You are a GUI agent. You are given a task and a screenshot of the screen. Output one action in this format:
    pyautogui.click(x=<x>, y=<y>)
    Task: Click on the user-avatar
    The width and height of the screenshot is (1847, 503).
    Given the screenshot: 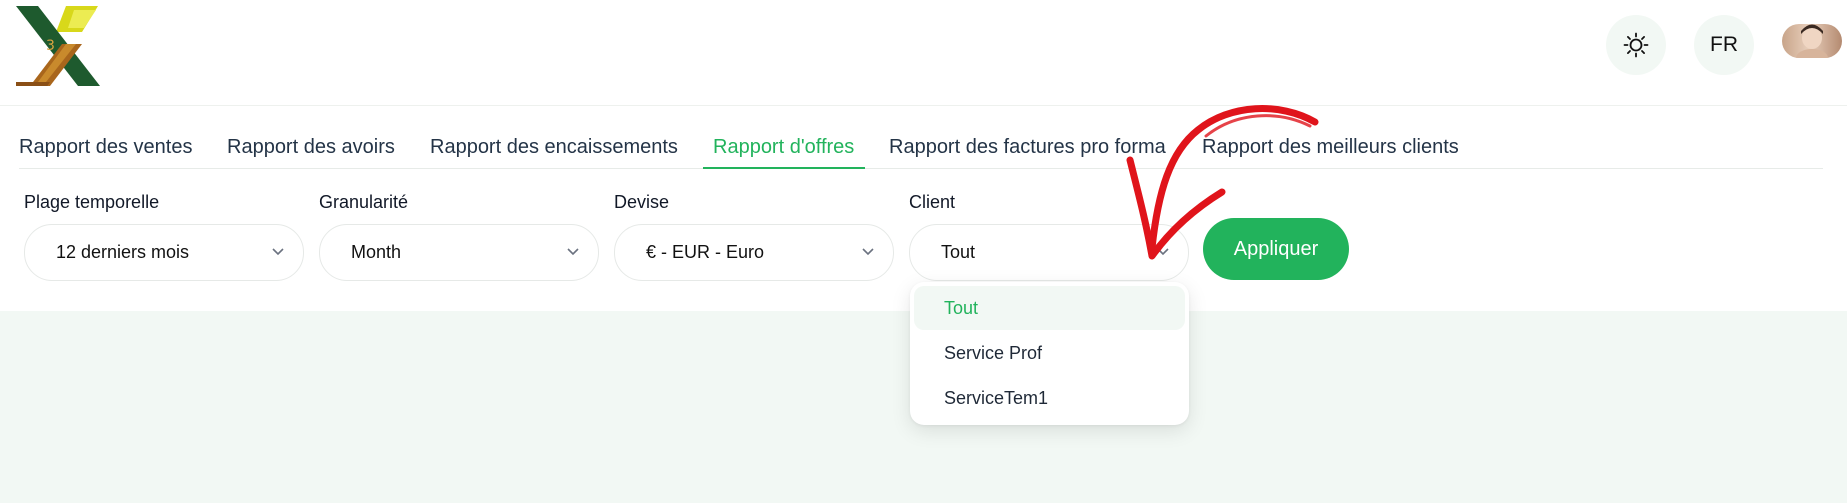 What is the action you would take?
    pyautogui.click(x=1812, y=41)
    